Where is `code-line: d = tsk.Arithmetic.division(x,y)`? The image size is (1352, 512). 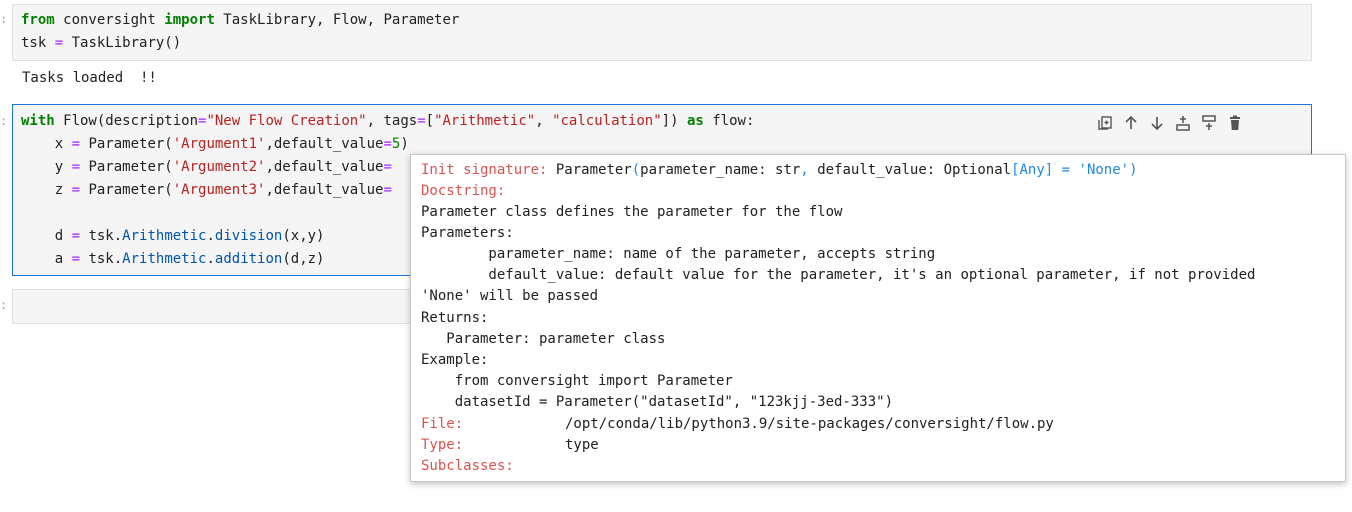
code-line: d = tsk.Arithmetic.division(x,y) is located at coordinates (173, 236).